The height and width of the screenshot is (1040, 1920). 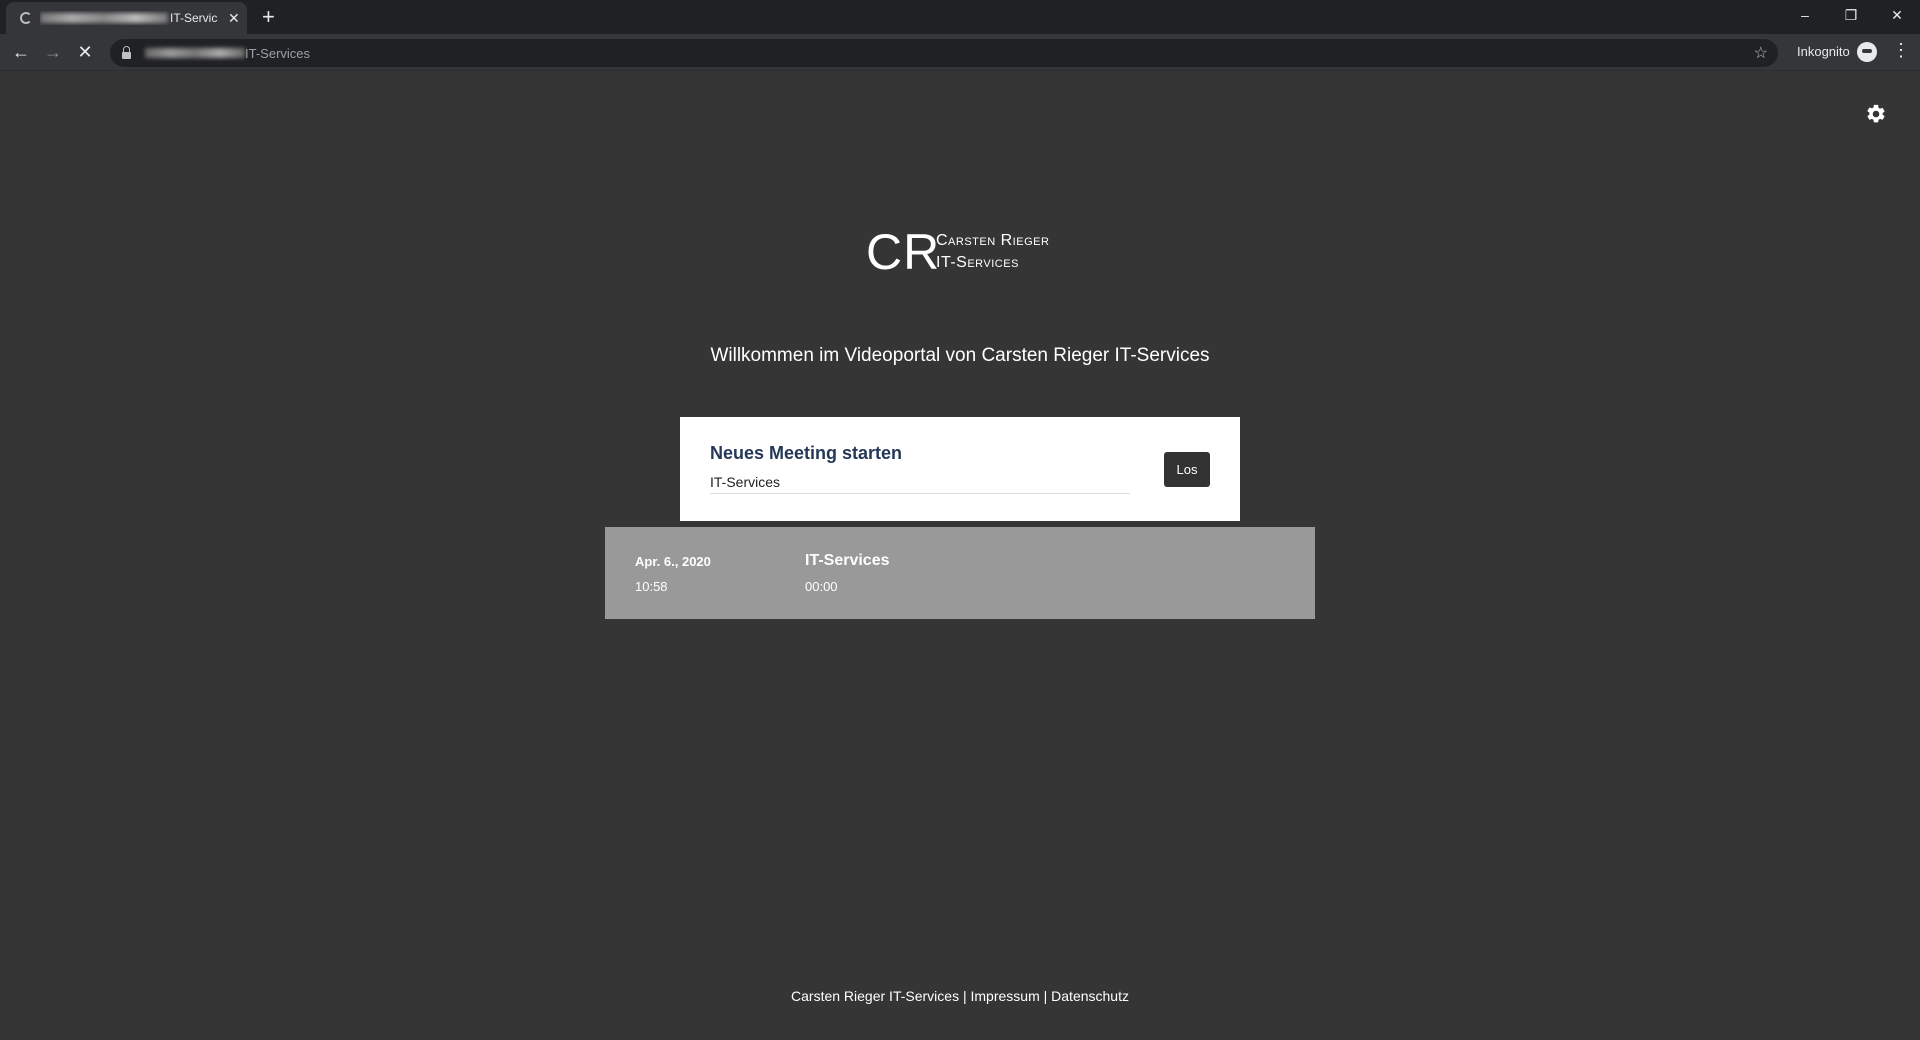 What do you see at coordinates (903, 252) in the screenshot?
I see `logo-initials: CR` at bounding box center [903, 252].